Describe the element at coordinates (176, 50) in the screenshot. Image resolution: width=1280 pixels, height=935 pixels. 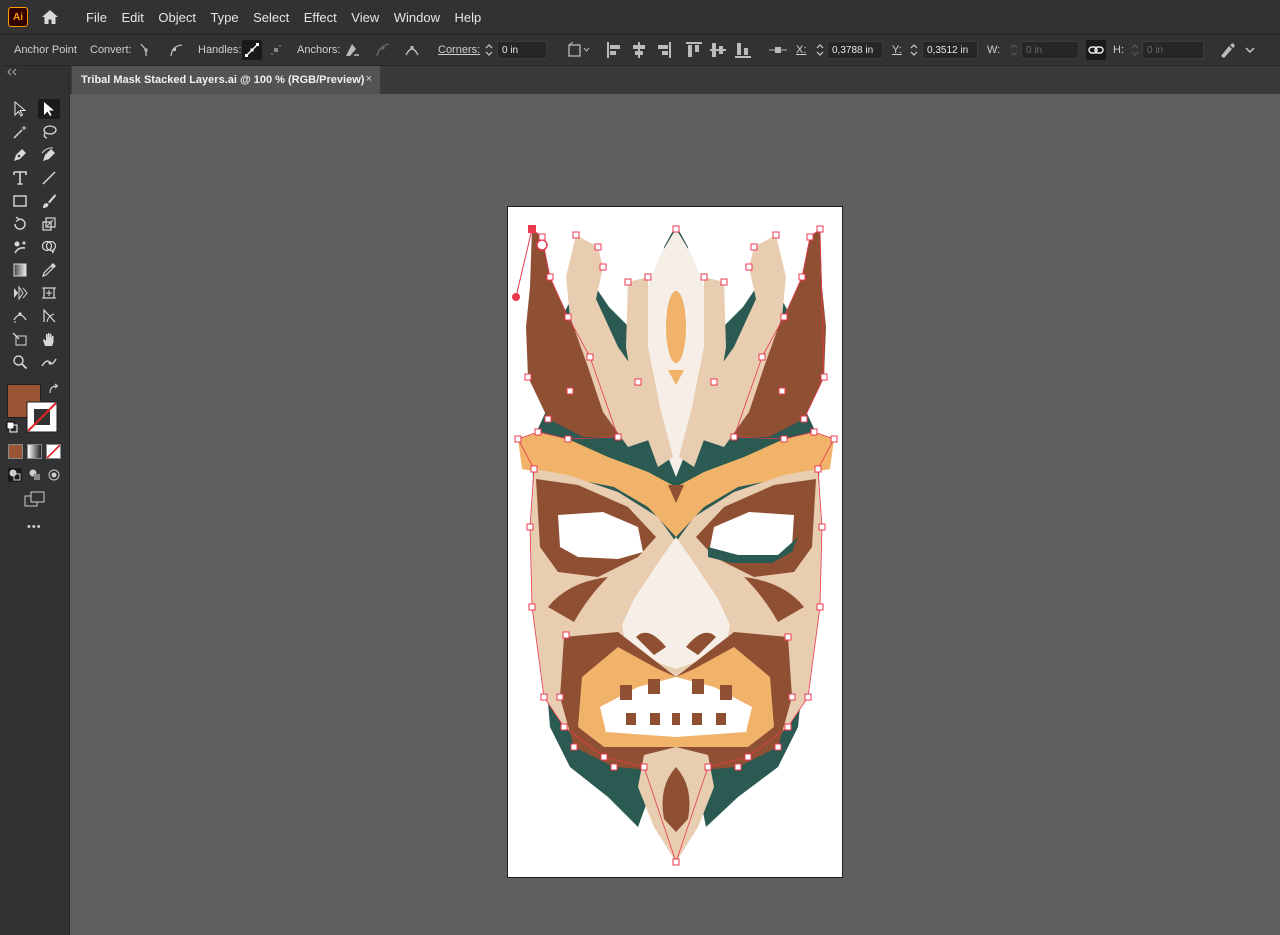
I see `convert-smooth-icon` at that location.